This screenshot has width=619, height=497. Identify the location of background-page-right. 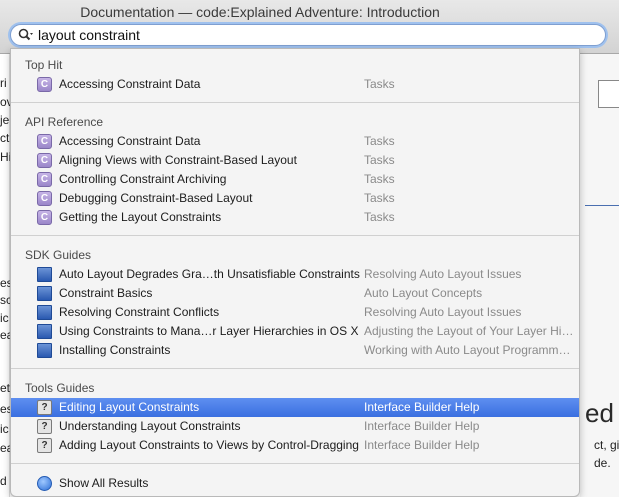
(599, 275).